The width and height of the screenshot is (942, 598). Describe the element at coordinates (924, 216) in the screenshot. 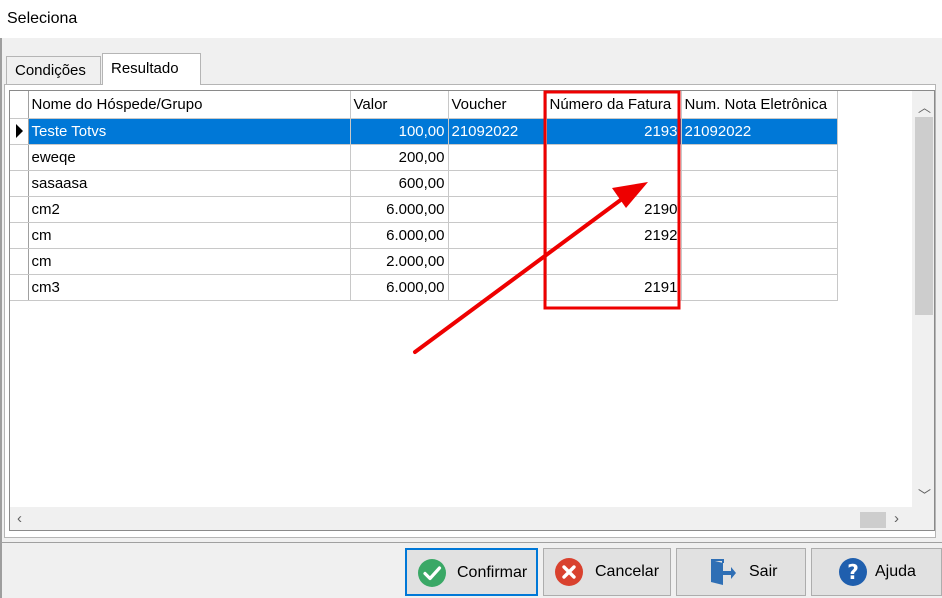

I see `vertical-scroll-thumb` at that location.